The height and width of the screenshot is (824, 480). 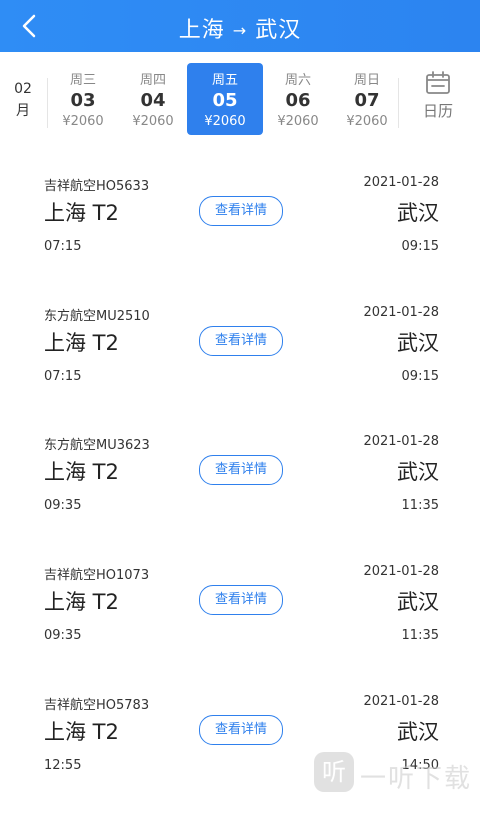 I want to click on month-unit: 月, so click(x=23, y=111).